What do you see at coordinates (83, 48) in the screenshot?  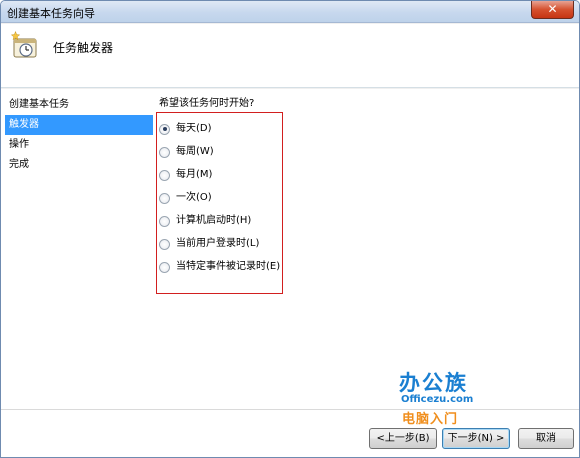 I see `page-title: 任务触发器` at bounding box center [83, 48].